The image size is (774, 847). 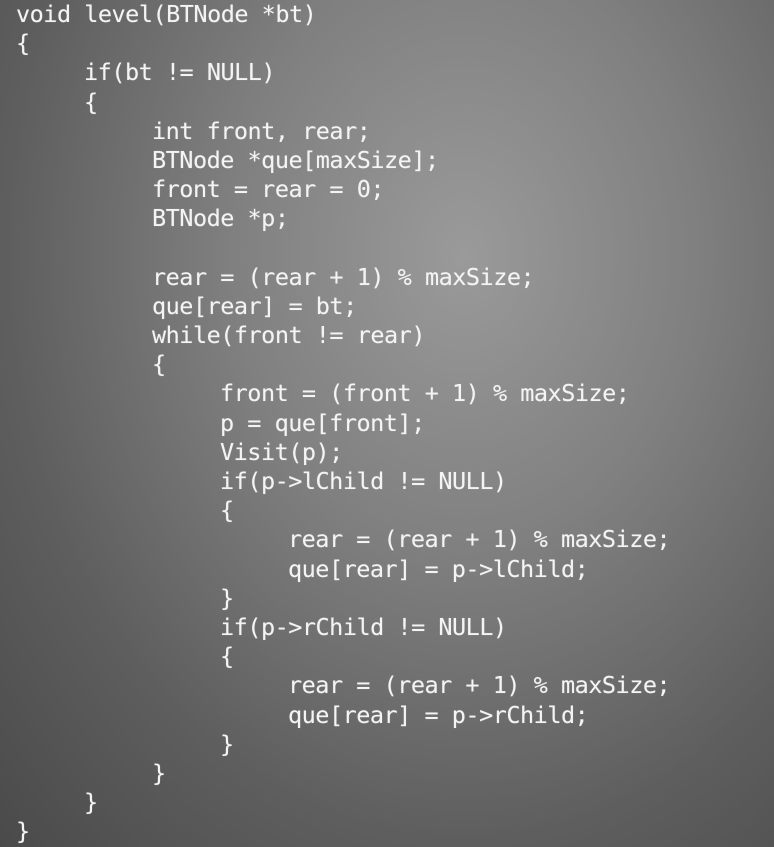 I want to click on code-line: p = que[front];, so click(x=322, y=422).